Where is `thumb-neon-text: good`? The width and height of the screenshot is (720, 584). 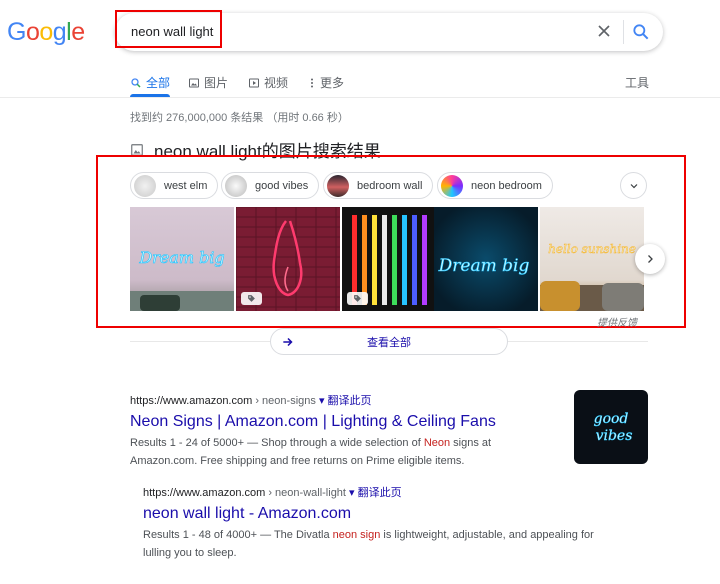
thumb-neon-text: good is located at coordinates (611, 419).